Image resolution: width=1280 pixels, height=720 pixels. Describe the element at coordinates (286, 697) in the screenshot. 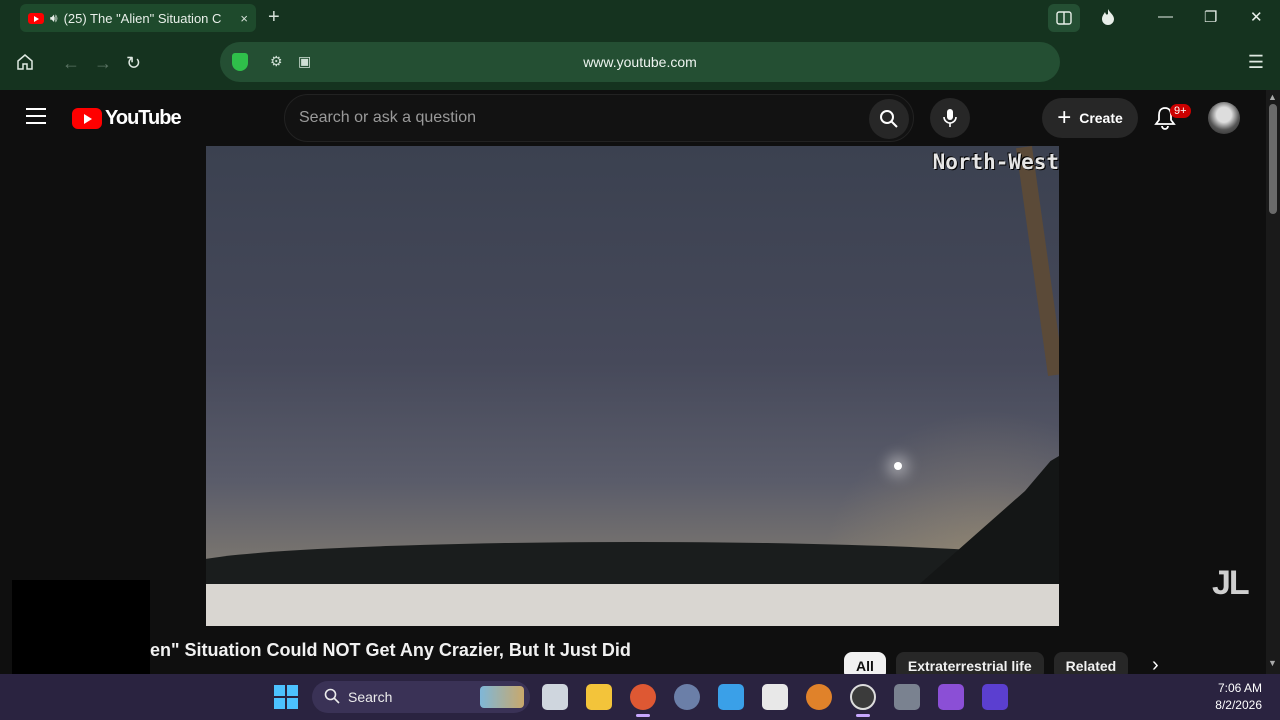

I see `start-windows-icon` at that location.